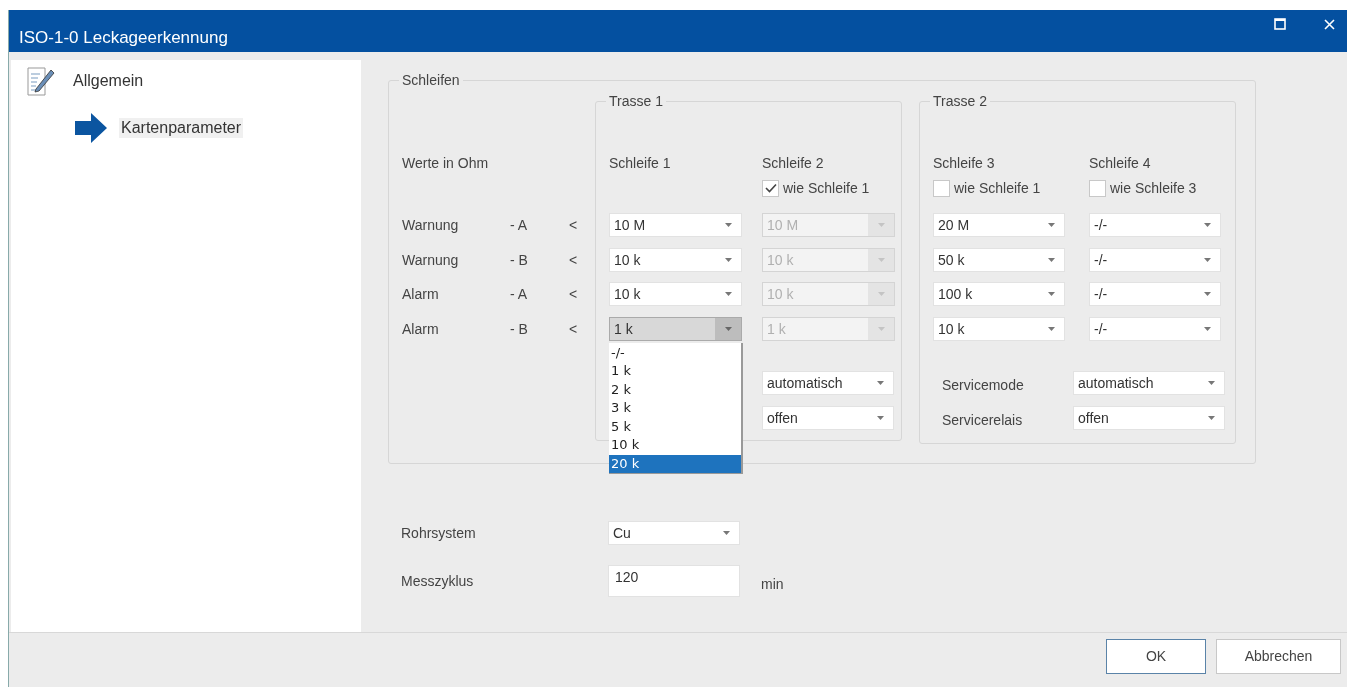  Describe the element at coordinates (181, 128) in the screenshot. I see `tree-item: Kartenparameter` at that location.